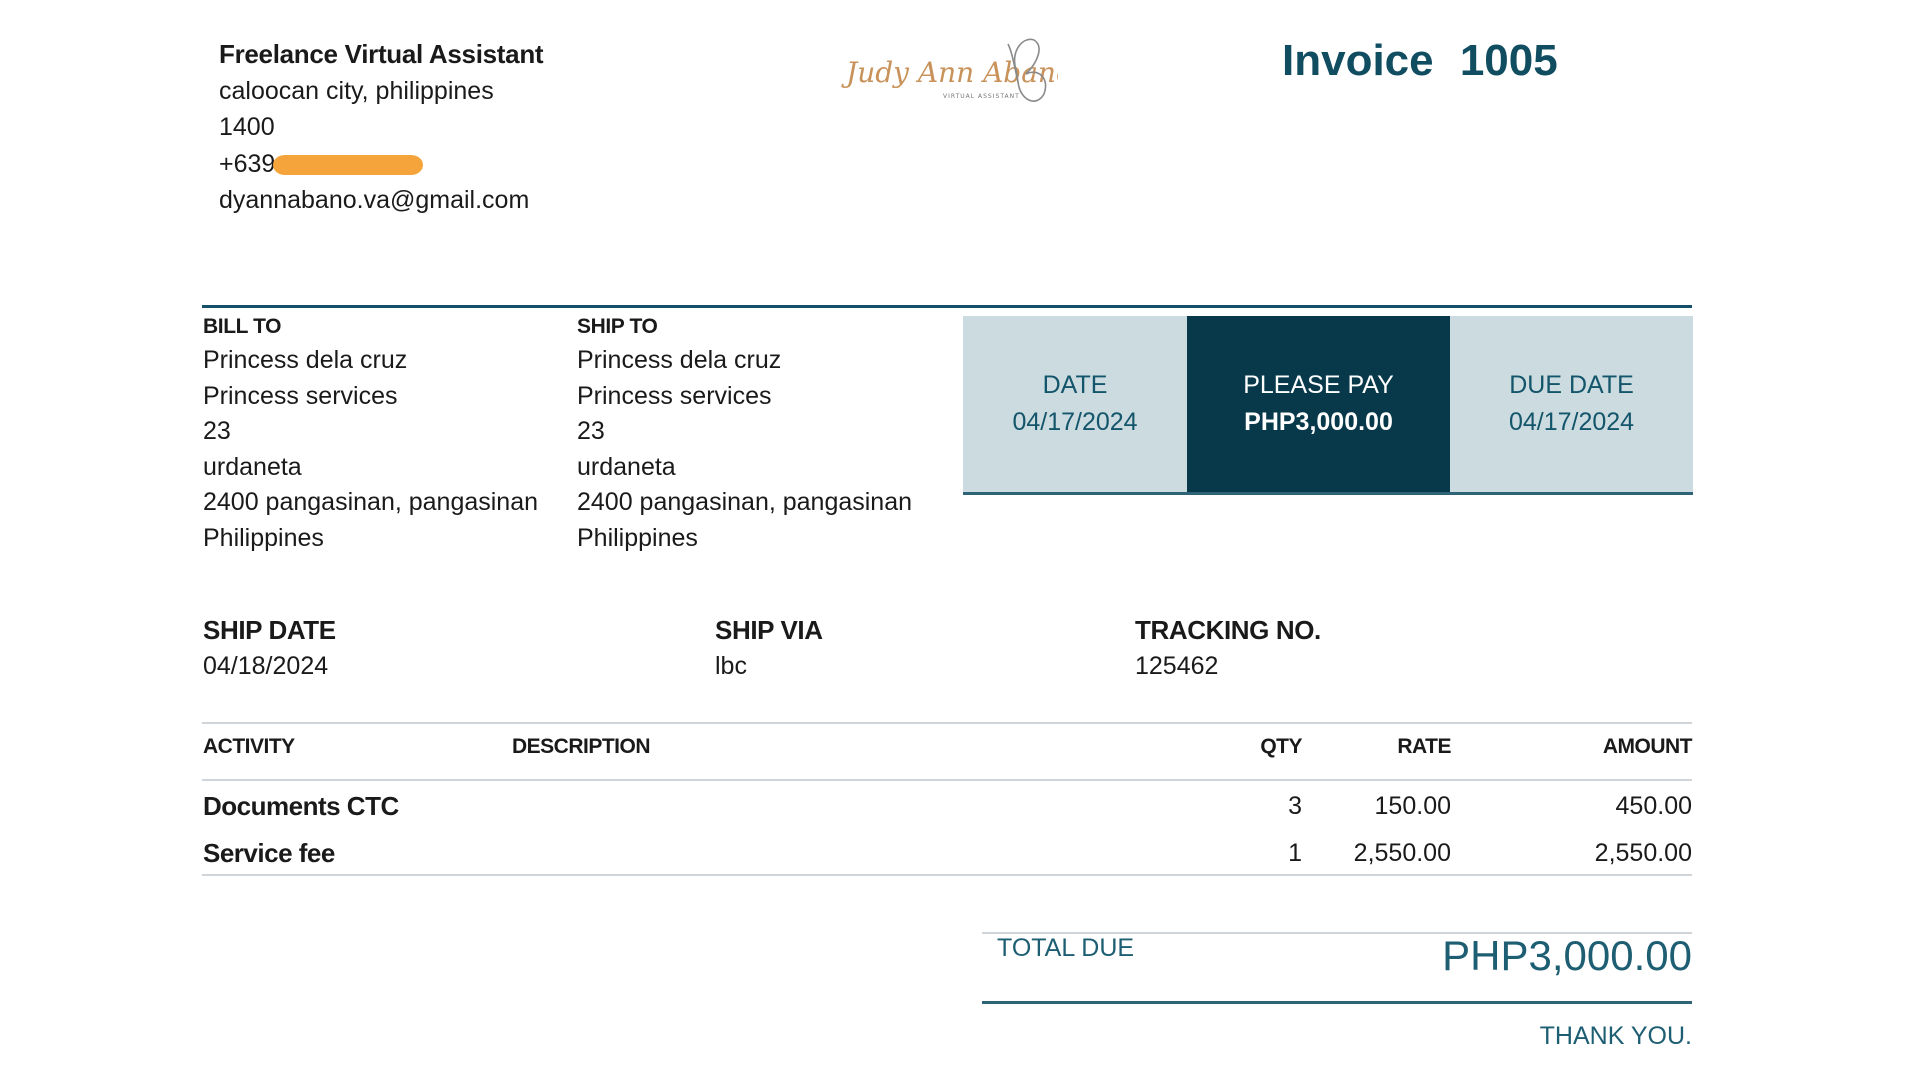  Describe the element at coordinates (381, 54) in the screenshot. I see `company-name: Freelance Virtual Assistant` at that location.